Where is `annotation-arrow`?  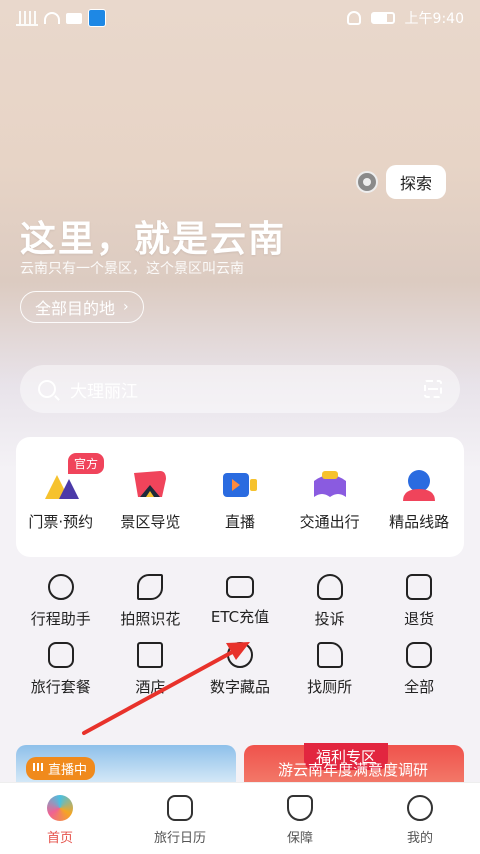 annotation-arrow is located at coordinates (166, 688).